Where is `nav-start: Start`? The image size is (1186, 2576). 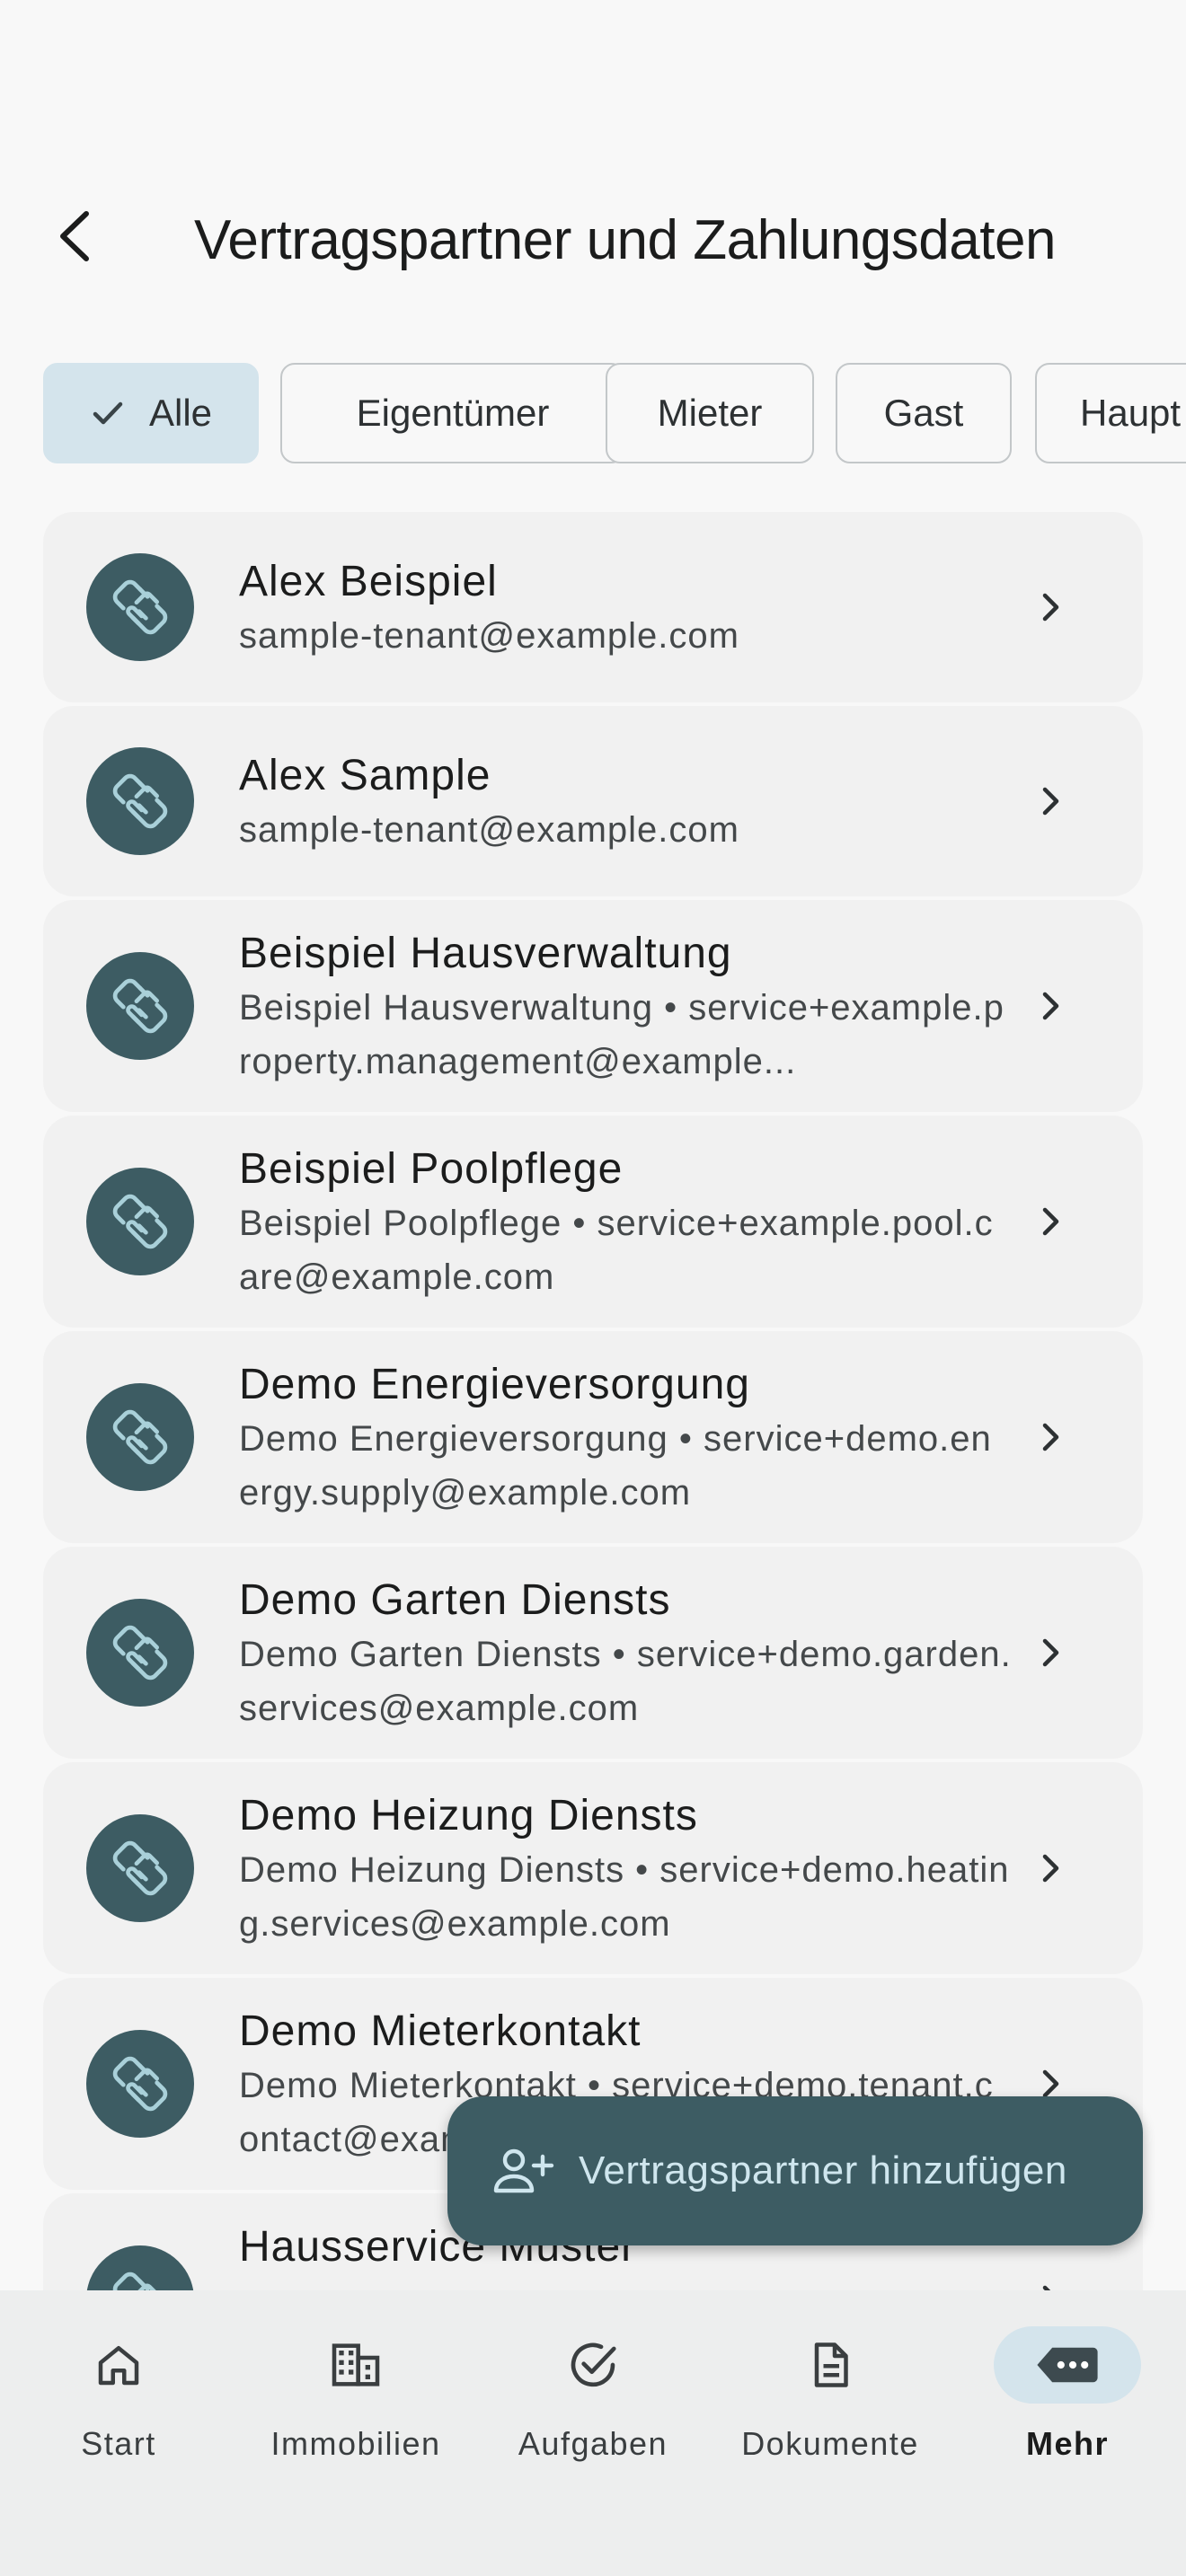 nav-start: Start is located at coordinates (118, 2398).